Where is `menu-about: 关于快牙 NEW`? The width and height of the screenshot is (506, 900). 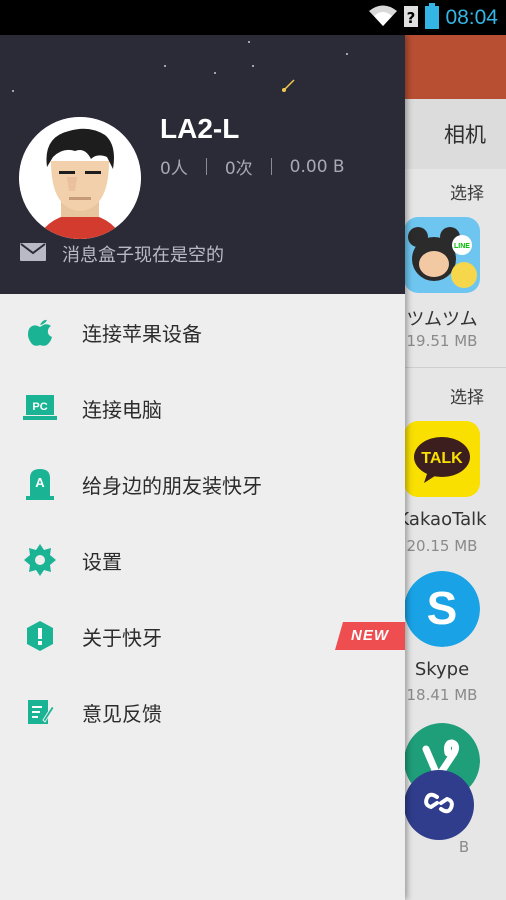
menu-about: 关于快牙 NEW is located at coordinates (202, 636).